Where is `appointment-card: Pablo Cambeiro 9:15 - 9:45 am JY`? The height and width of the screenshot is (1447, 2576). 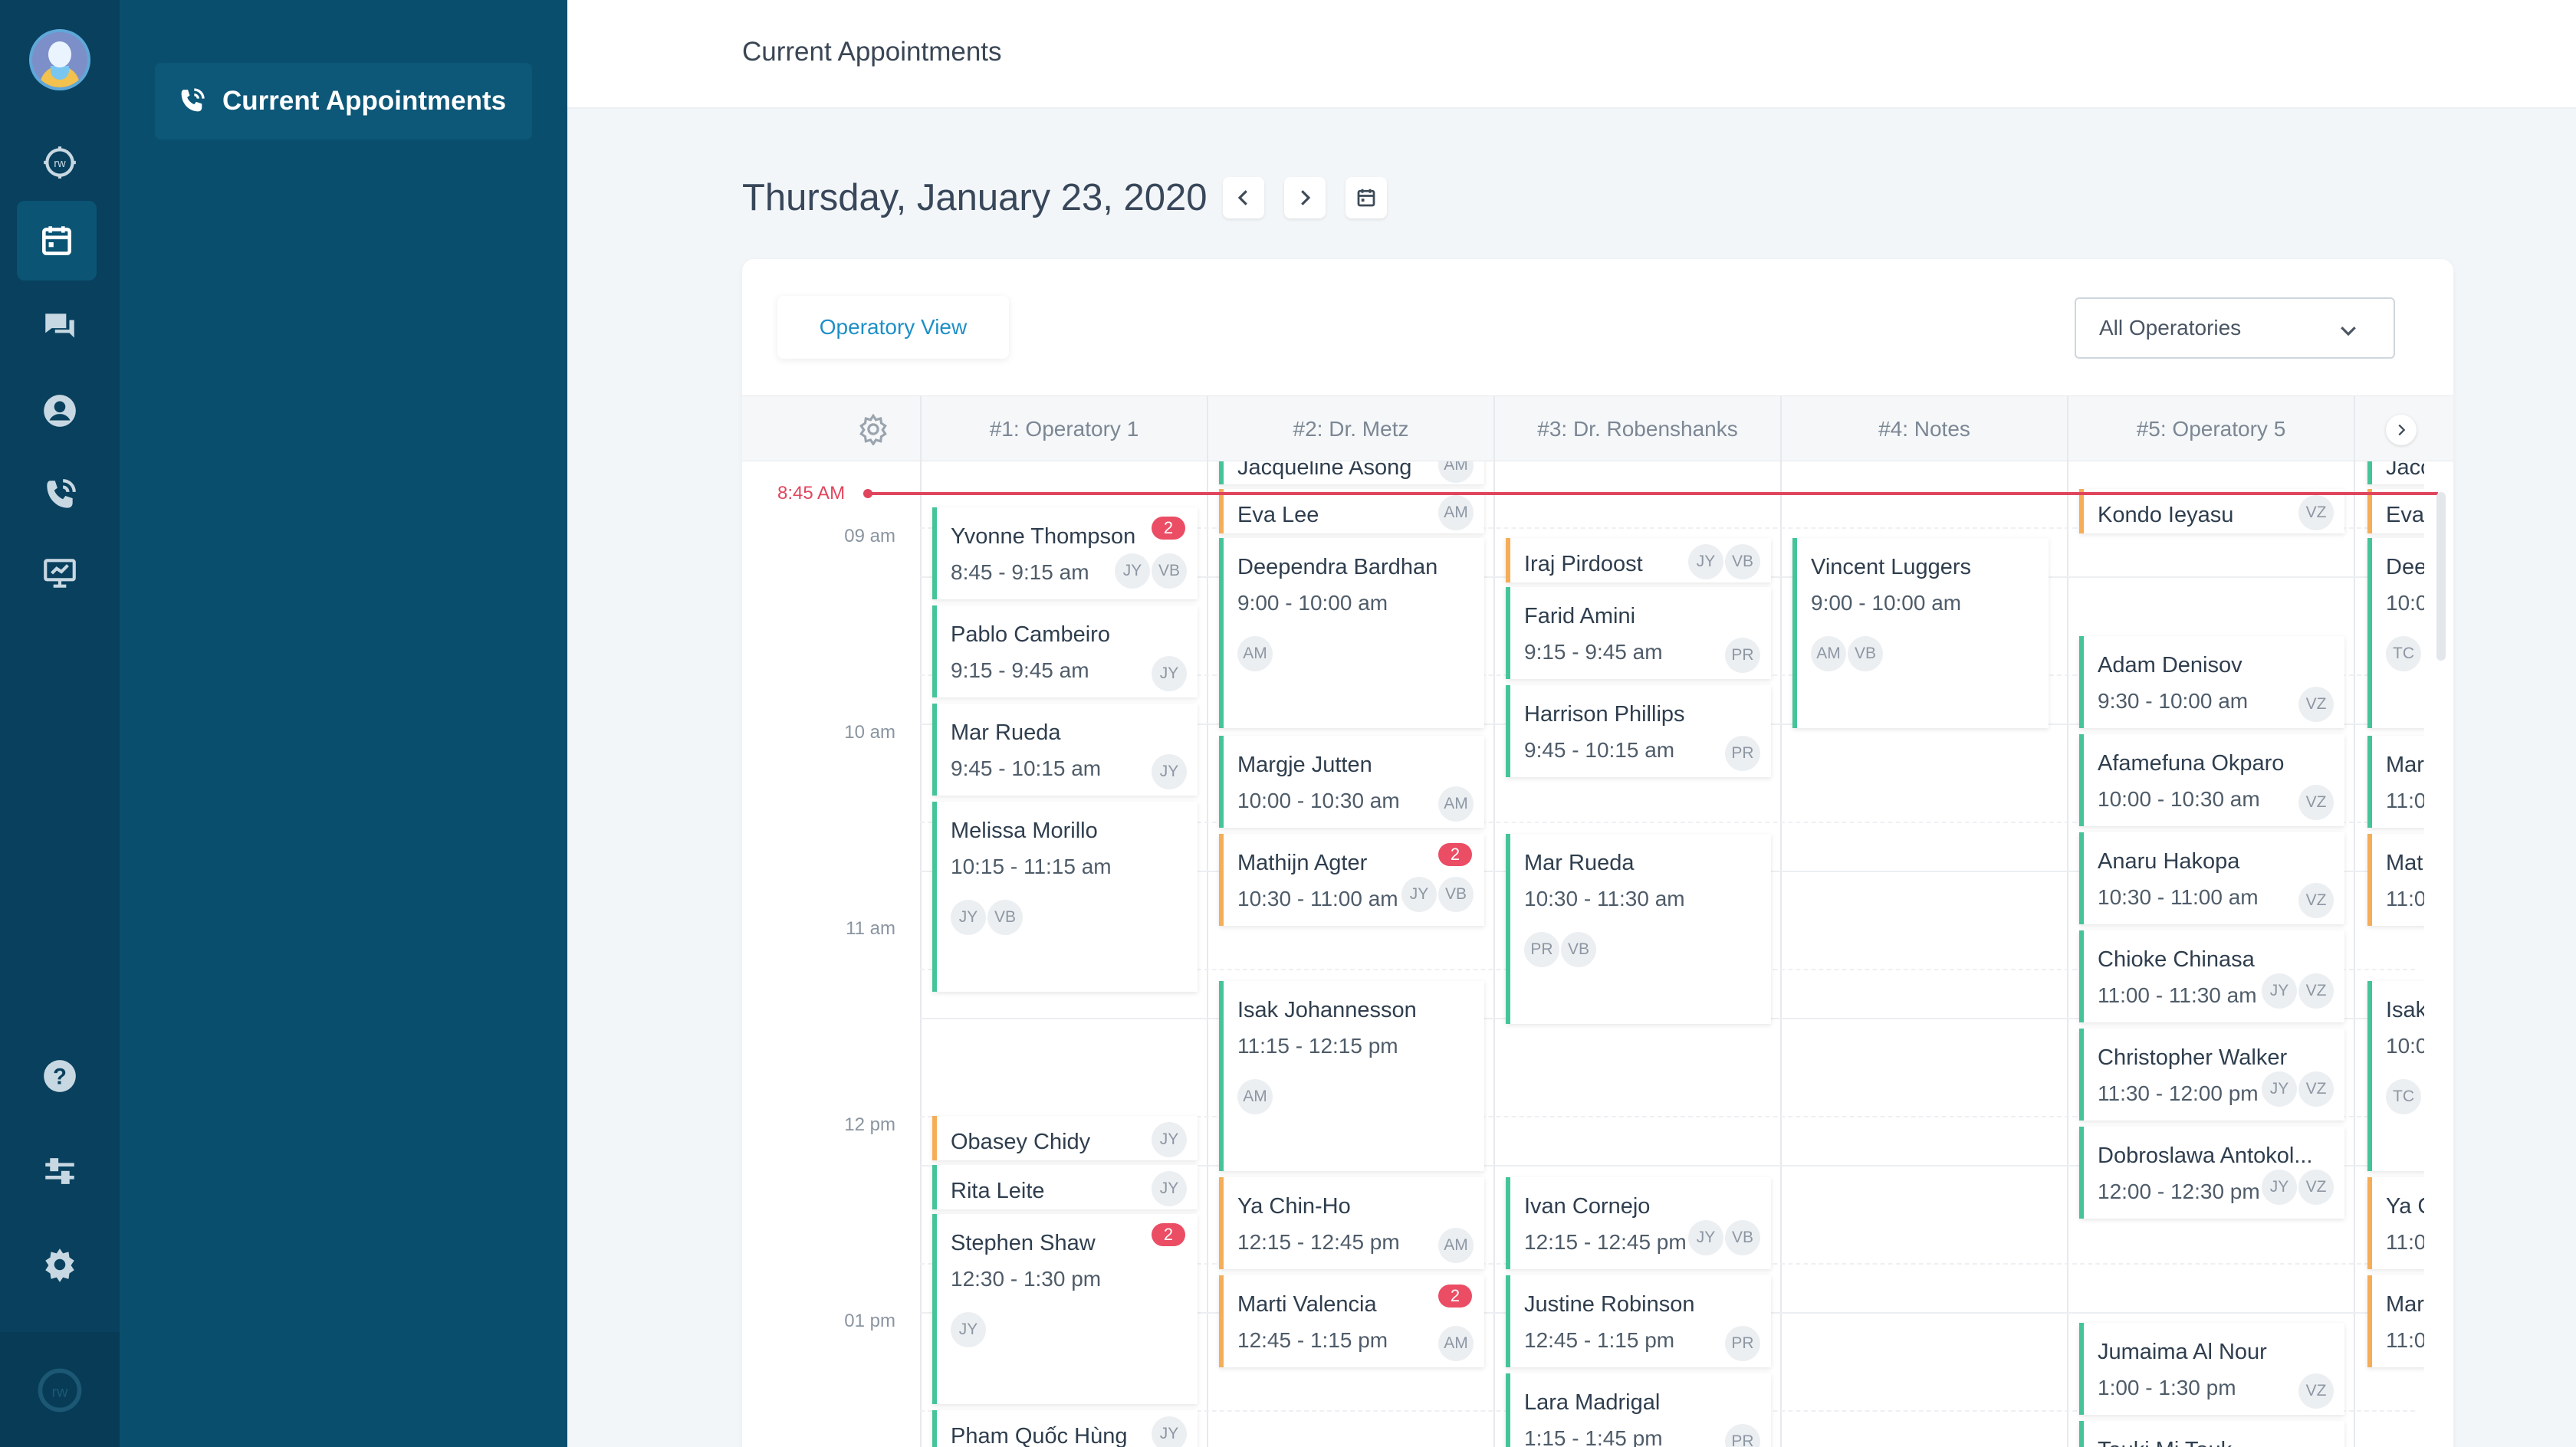 appointment-card: Pablo Cambeiro 9:15 - 9:45 am JY is located at coordinates (1065, 651).